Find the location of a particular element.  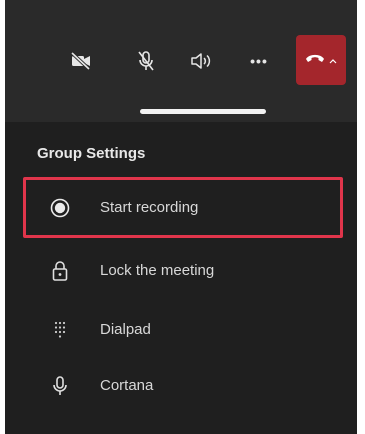

dialpad-label: Dialpad is located at coordinates (125, 329).